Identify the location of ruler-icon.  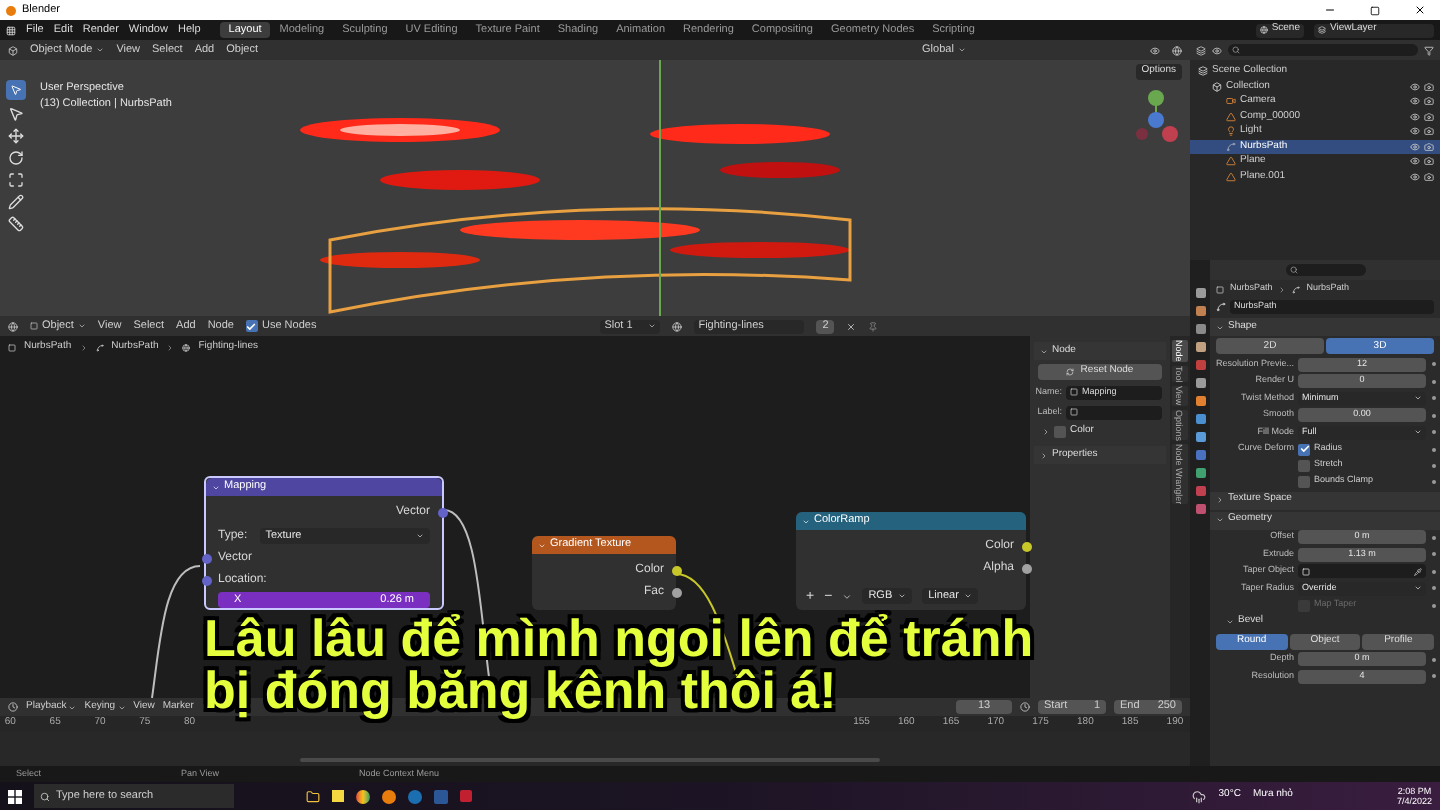
(16, 224).